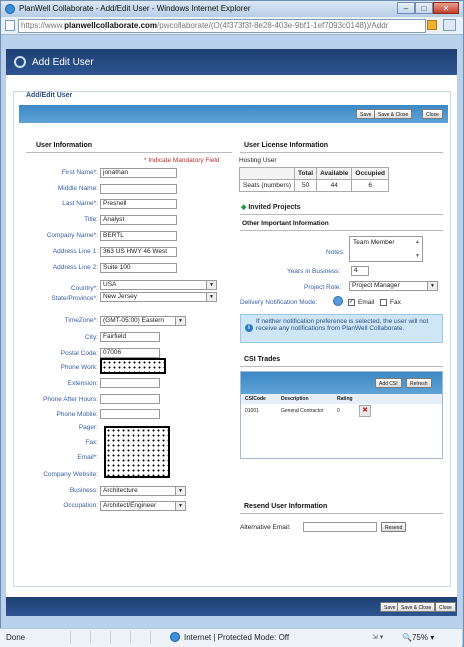 Image resolution: width=464 pixels, height=647 pixels. I want to click on address2-field: Suite 100, so click(138, 268).